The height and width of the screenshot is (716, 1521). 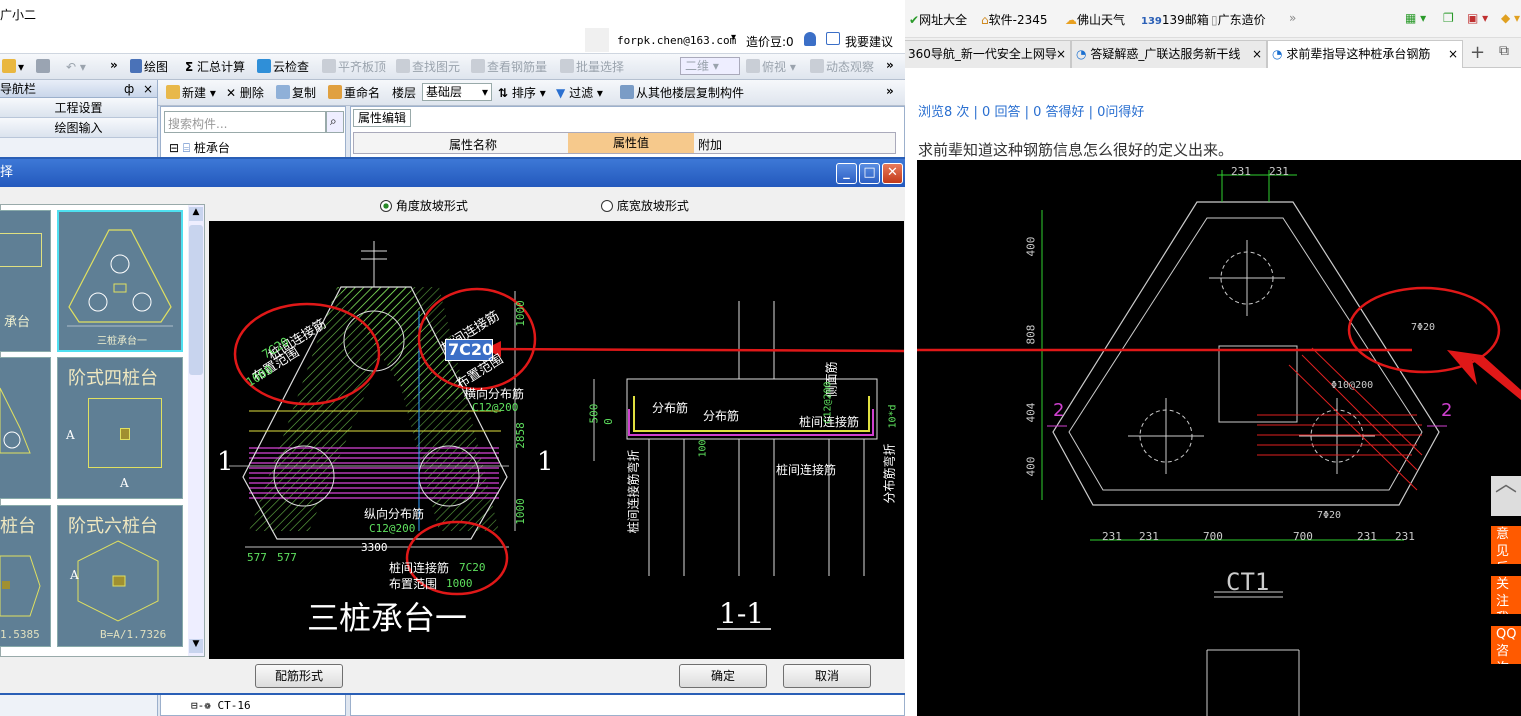 I want to click on top-view-button: 俯视 ▾, so click(x=771, y=67).